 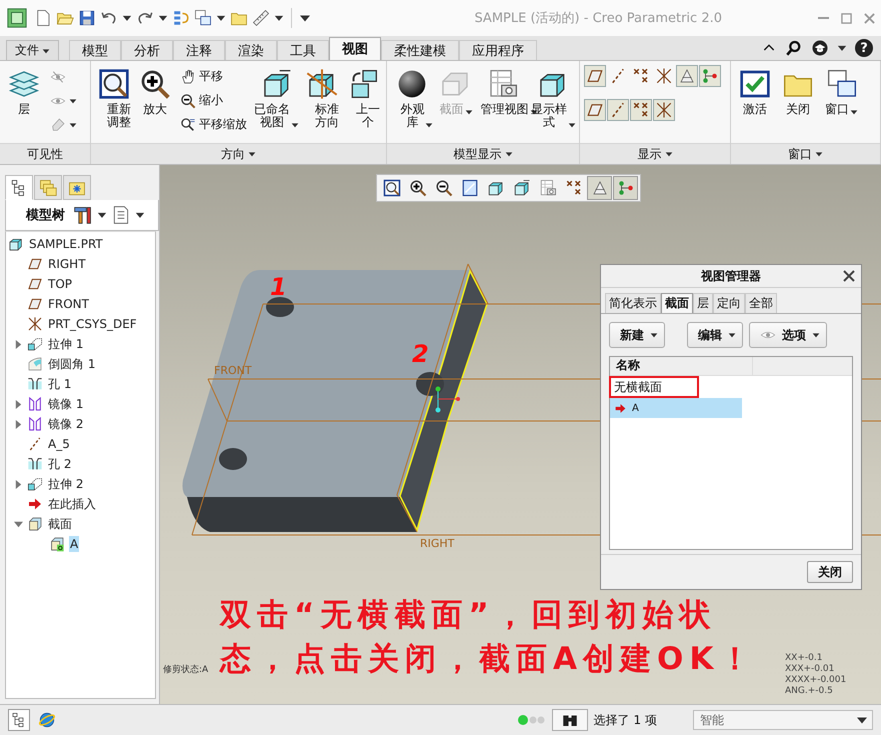 What do you see at coordinates (703, 303) in the screenshot?
I see `dialog-tab: 层` at bounding box center [703, 303].